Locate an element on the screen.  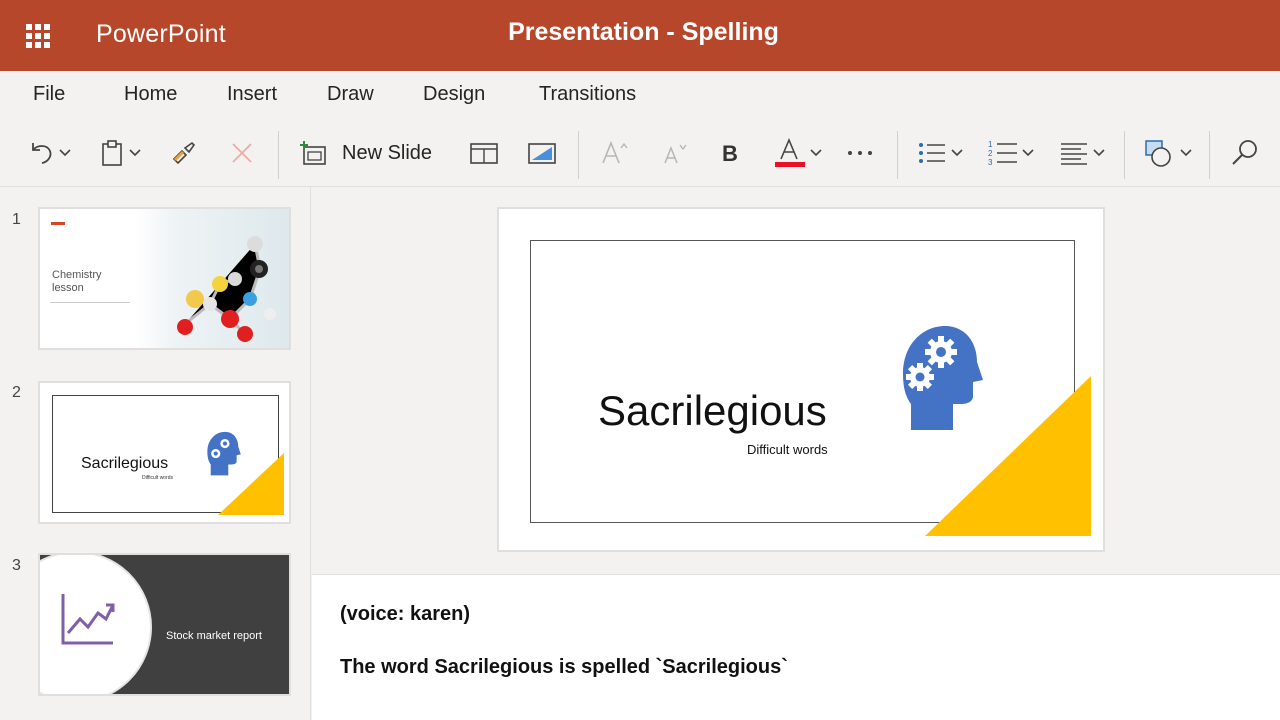
undo-icon is located at coordinates (42, 153).